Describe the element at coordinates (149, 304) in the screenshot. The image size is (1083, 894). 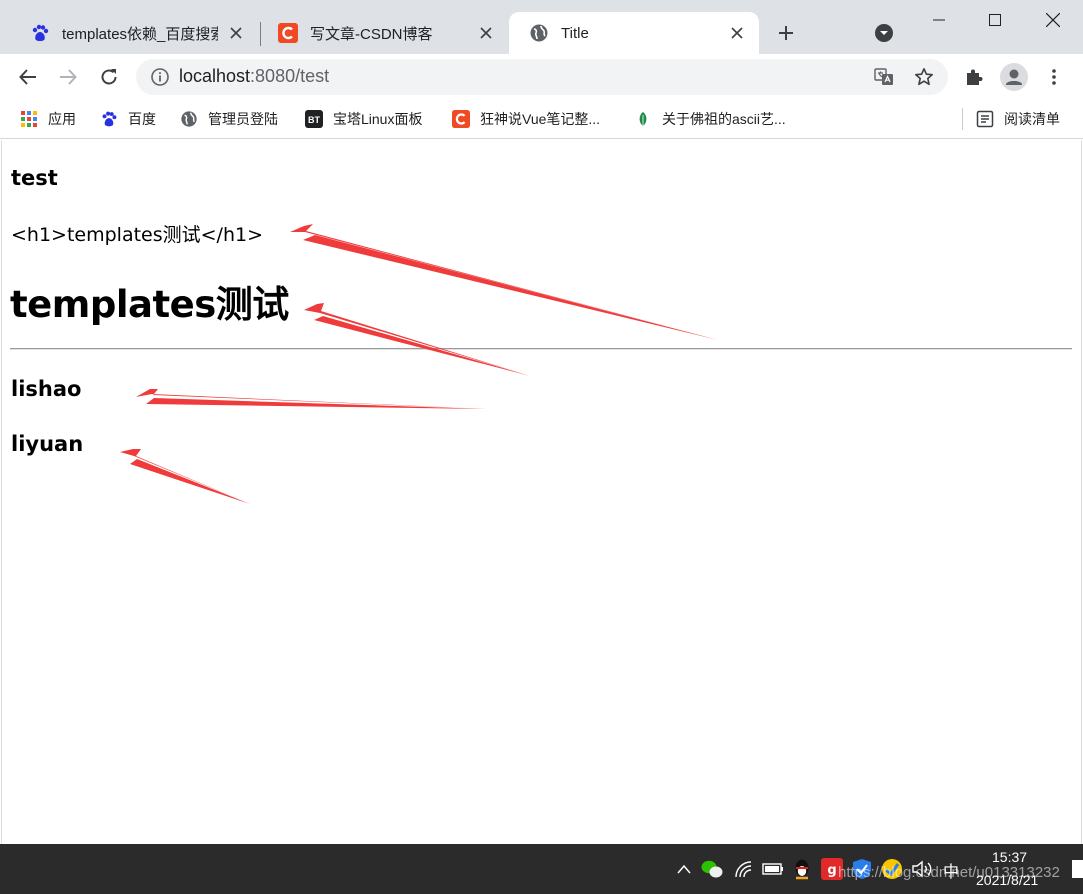
I see `templates-heading: templates测试` at that location.